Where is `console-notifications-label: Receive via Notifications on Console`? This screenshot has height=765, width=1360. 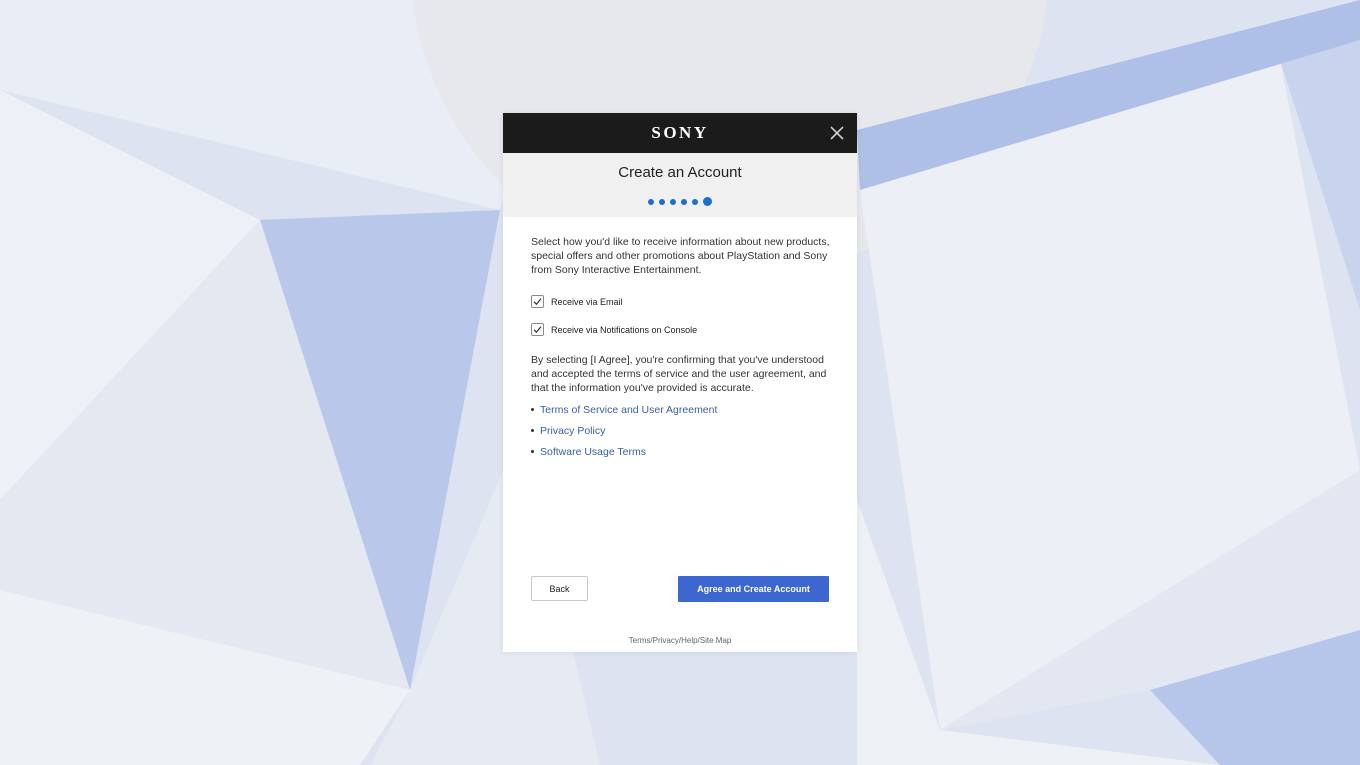
console-notifications-label: Receive via Notifications on Console is located at coordinates (624, 329).